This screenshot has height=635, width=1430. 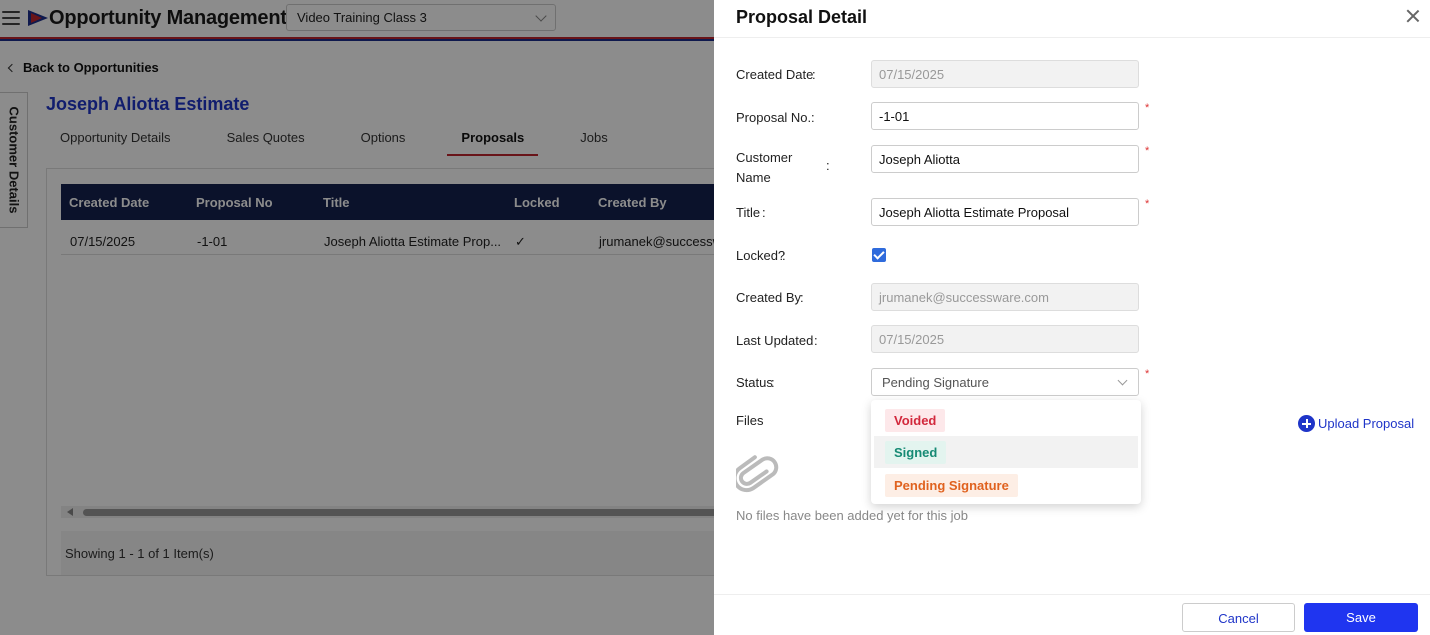 I want to click on close-icon, so click(x=1413, y=16).